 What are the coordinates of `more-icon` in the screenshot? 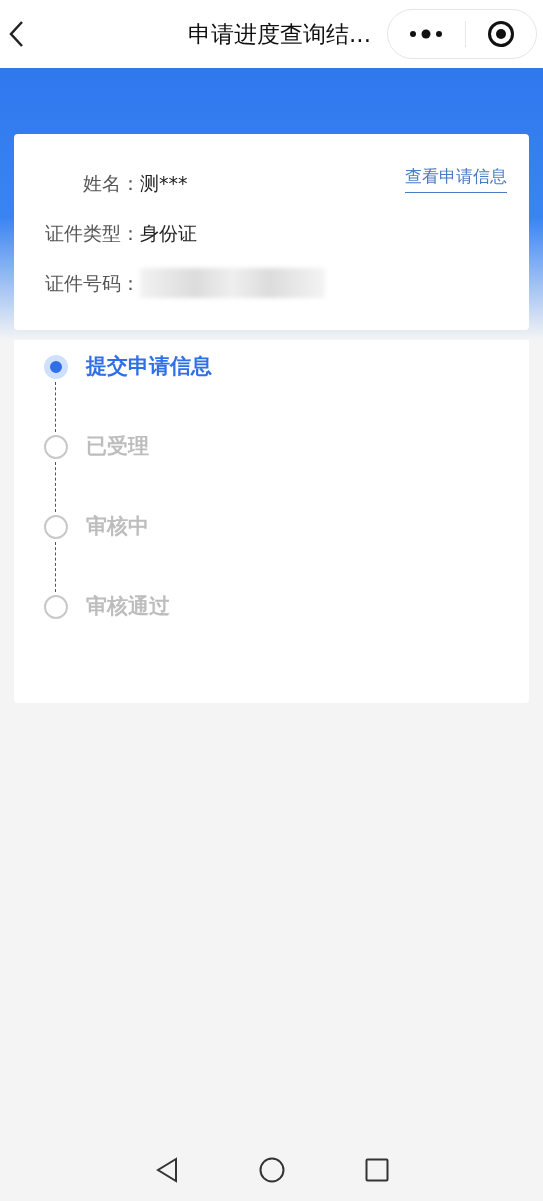 It's located at (426, 34).